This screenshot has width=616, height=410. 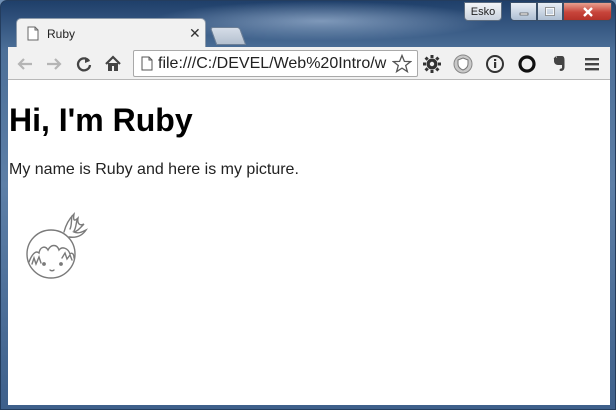 What do you see at coordinates (228, 36) in the screenshot?
I see `new-tab-button` at bounding box center [228, 36].